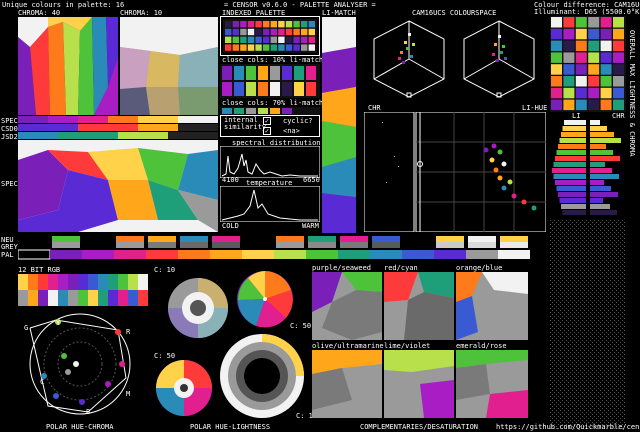  I want to click on chroma-40-voronoi, so click(68, 66).